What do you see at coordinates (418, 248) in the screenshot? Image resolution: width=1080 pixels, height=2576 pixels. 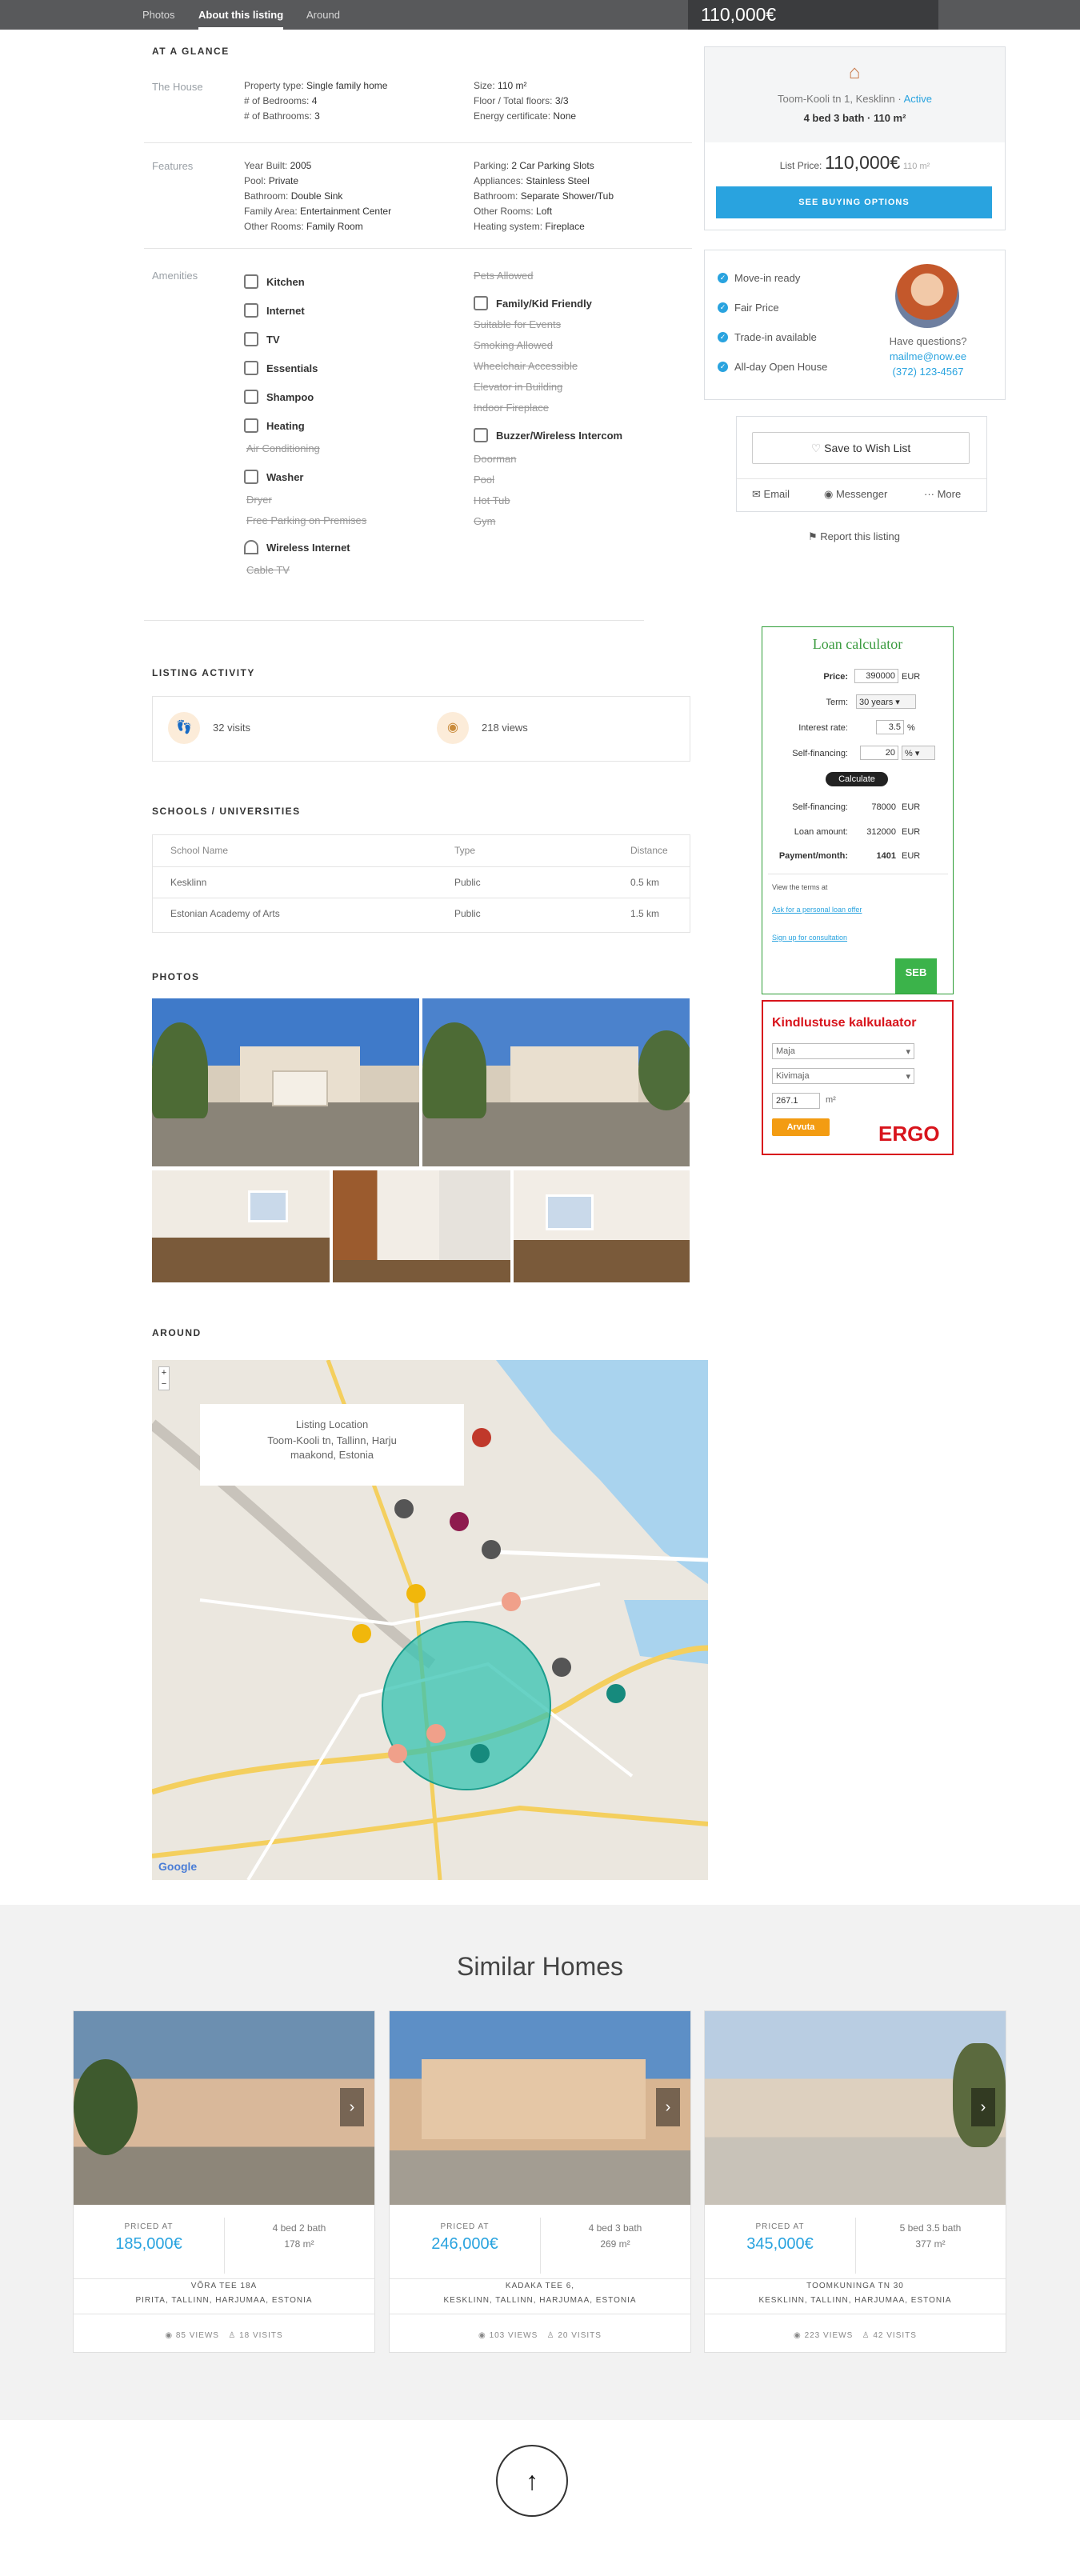 I see `divider` at bounding box center [418, 248].